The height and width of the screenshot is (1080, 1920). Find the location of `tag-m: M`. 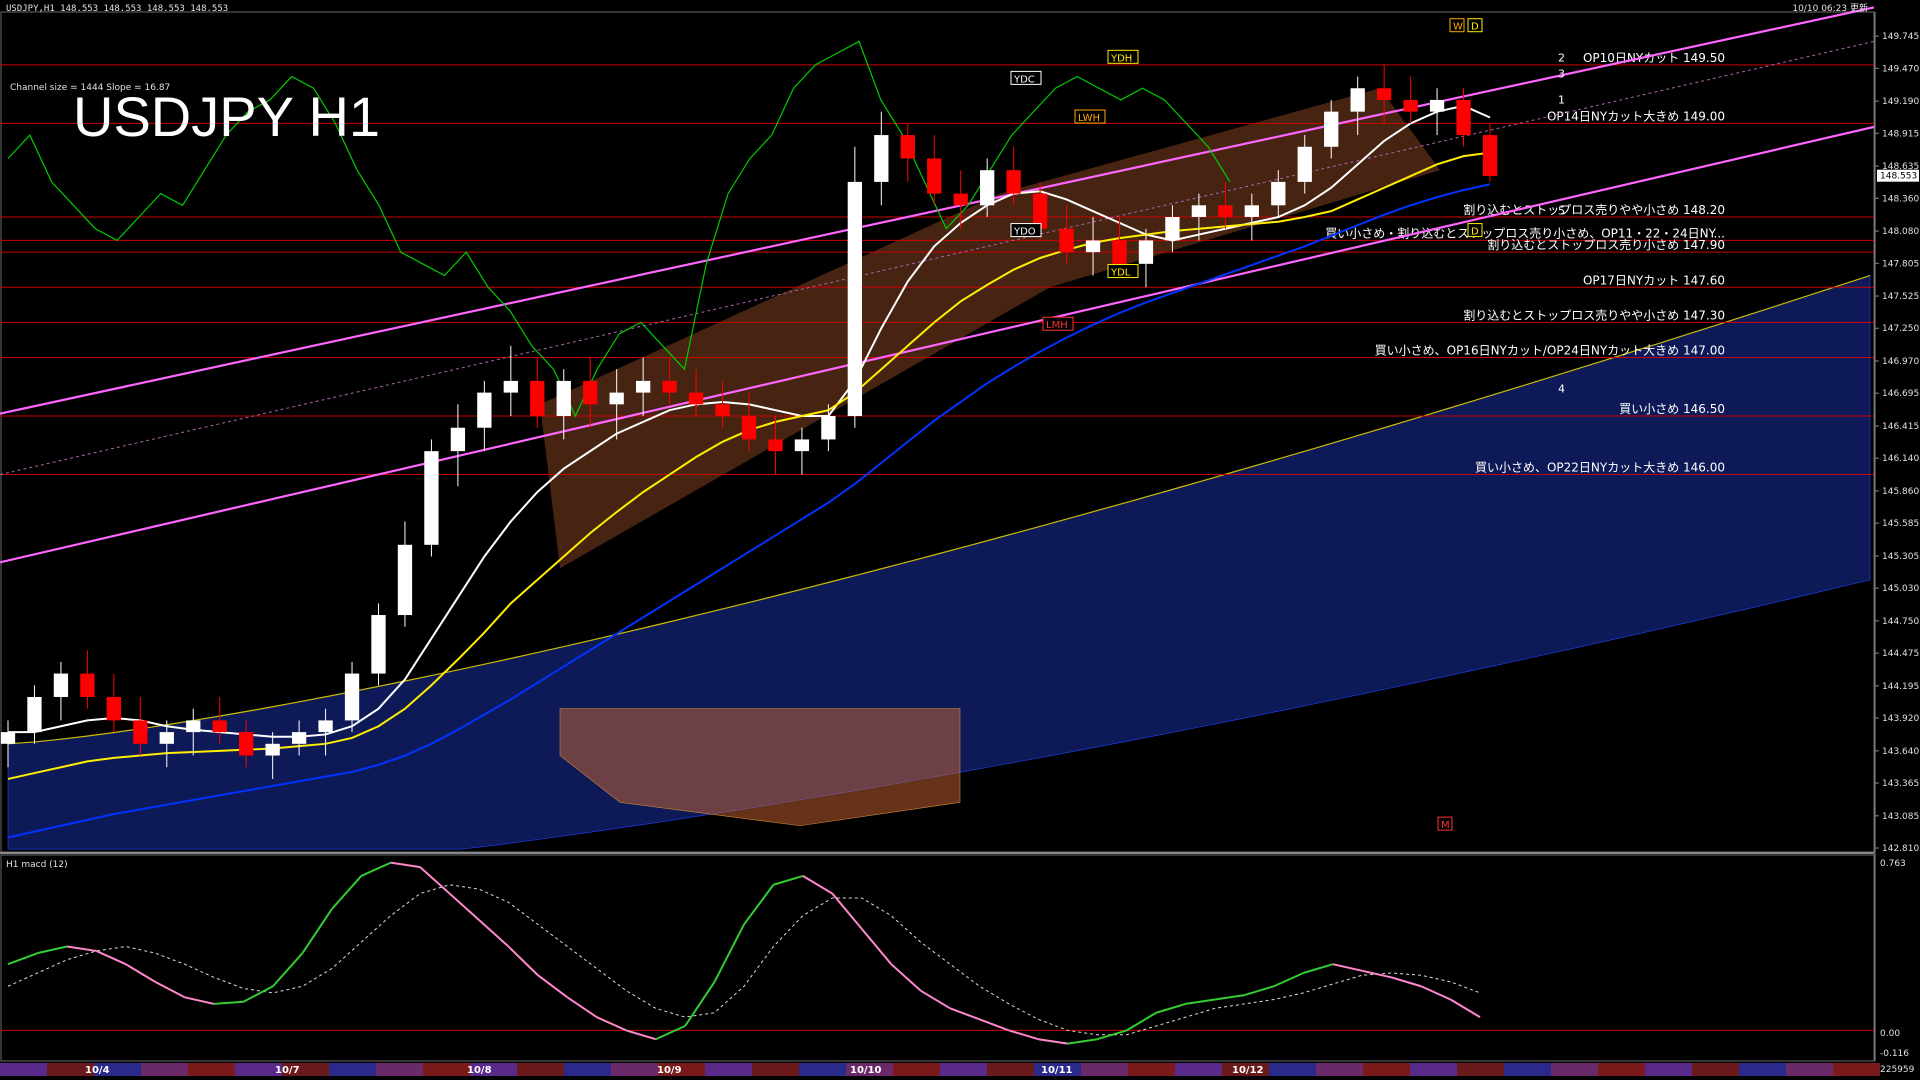

tag-m: M is located at coordinates (1445, 825).